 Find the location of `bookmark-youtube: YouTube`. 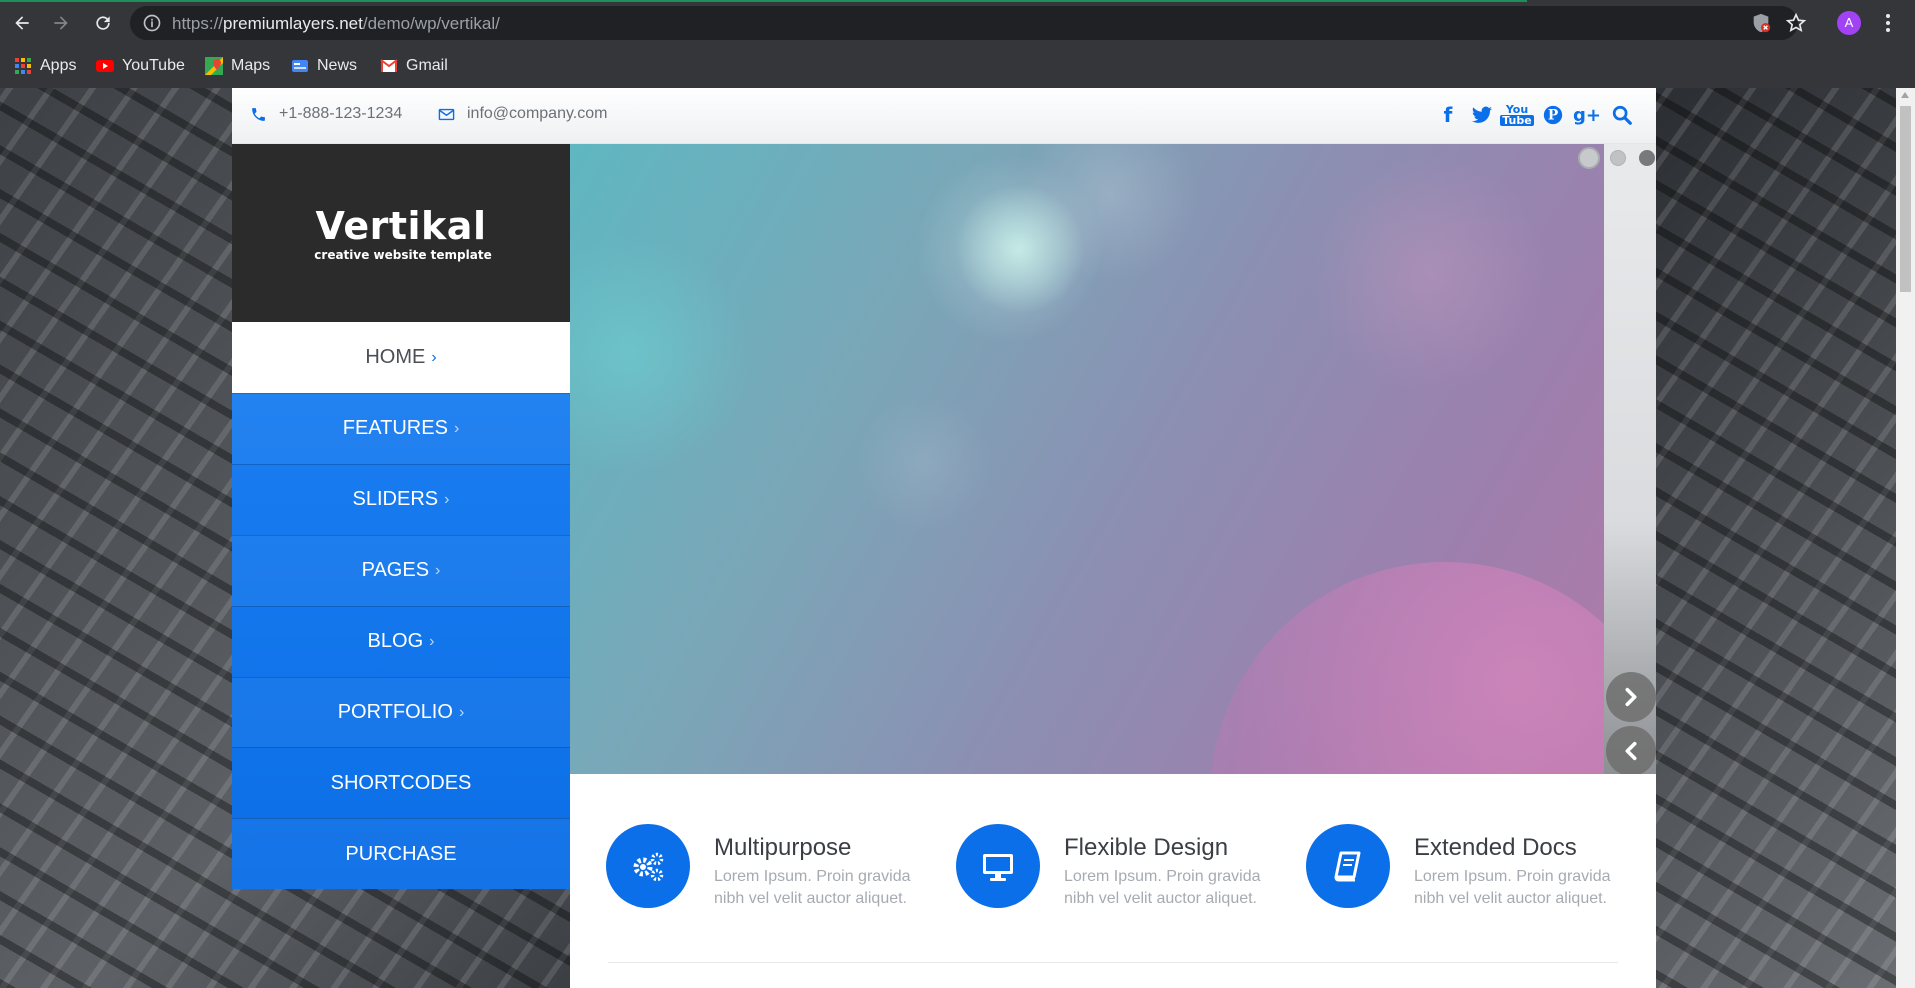

bookmark-youtube: YouTube is located at coordinates (140, 66).